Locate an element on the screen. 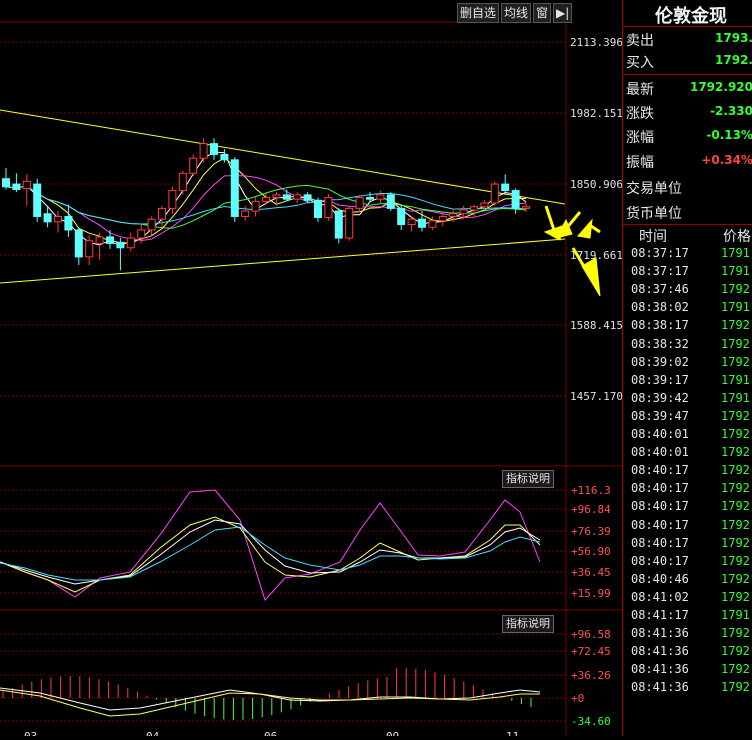 The width and height of the screenshot is (752, 740). ask-row: 卖出 1793. is located at coordinates (687, 39).